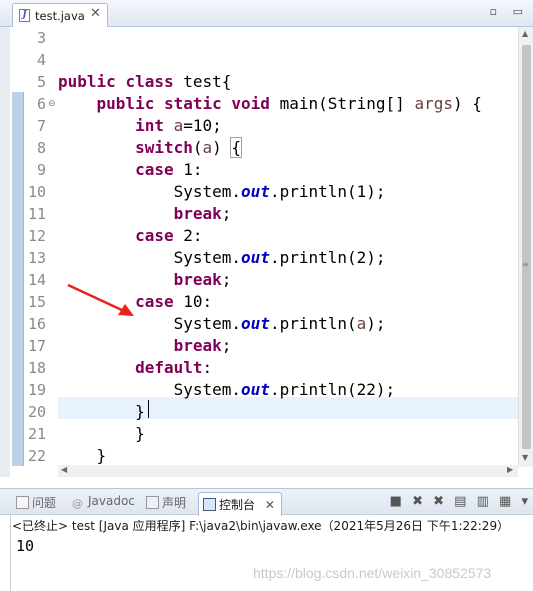 Image resolution: width=533 pixels, height=591 pixels. Describe the element at coordinates (202, 213) in the screenshot. I see `code-line-11: break;` at that location.